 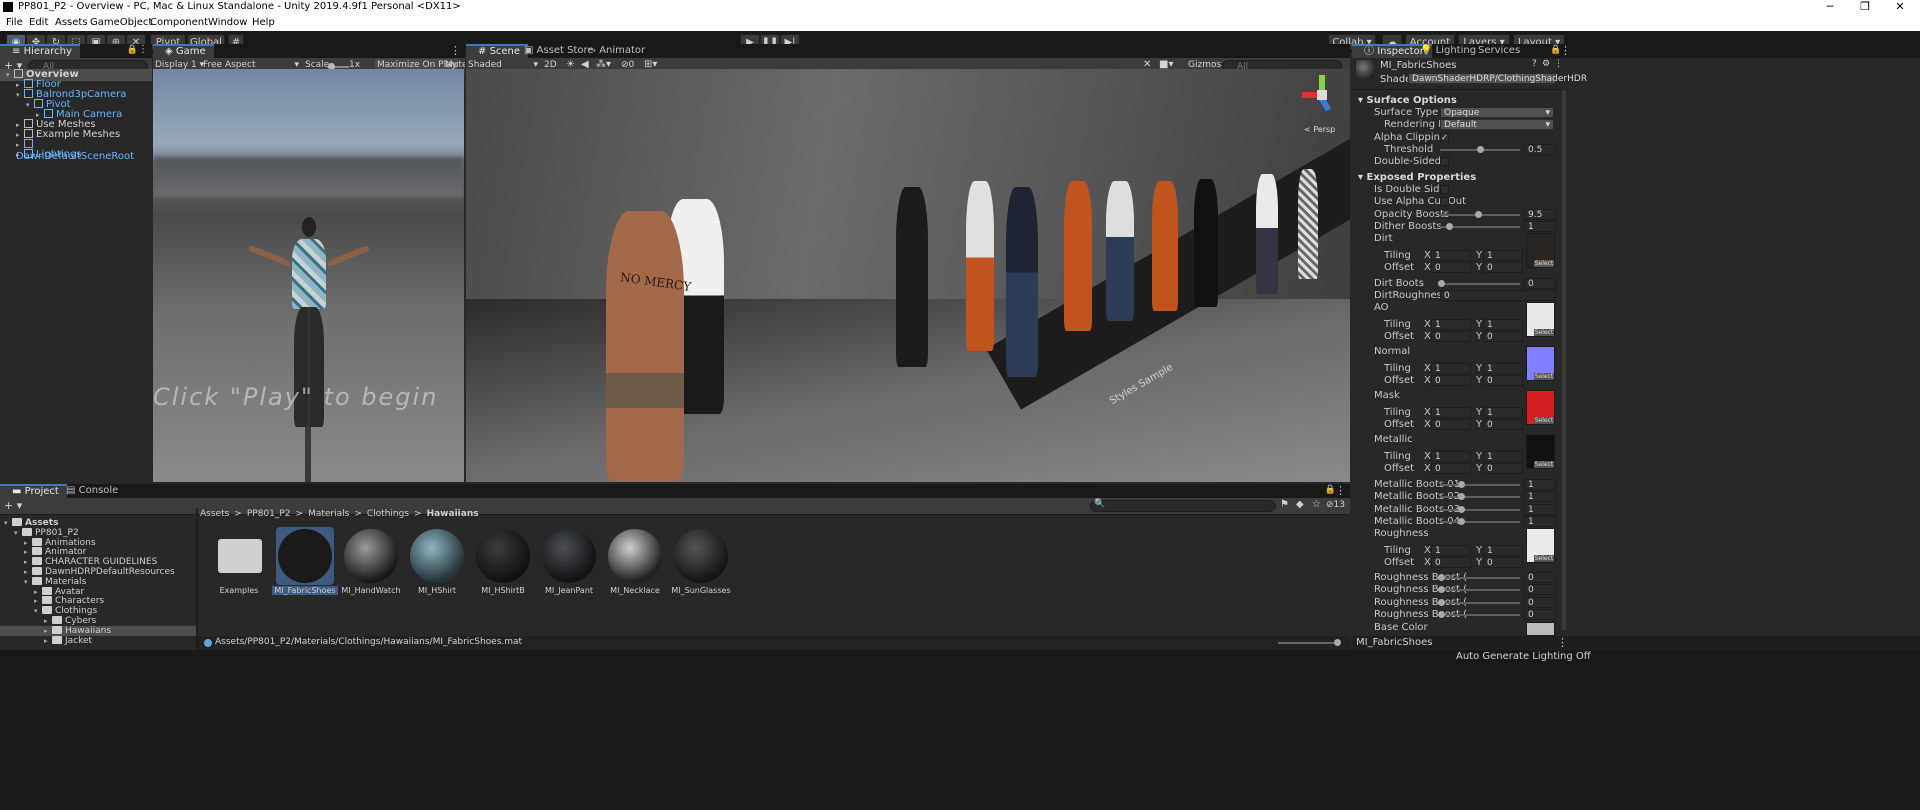 I want to click on exposed-properties-header: ▾ Exposed Properties, so click(x=1417, y=178).